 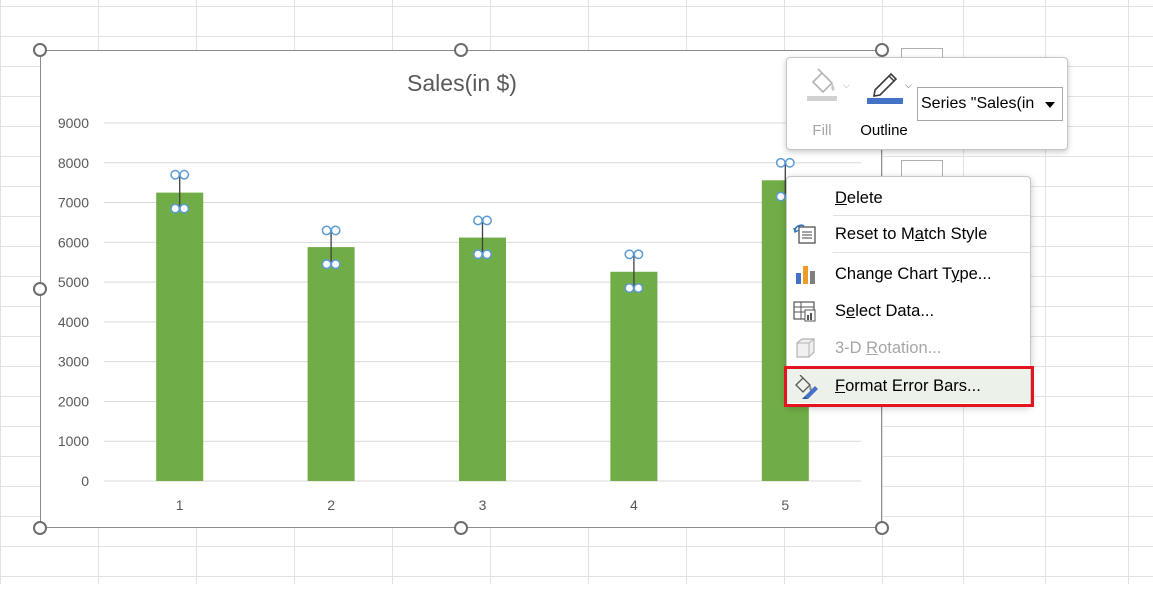 I want to click on 3d-rotation-icon, so click(x=805, y=348).